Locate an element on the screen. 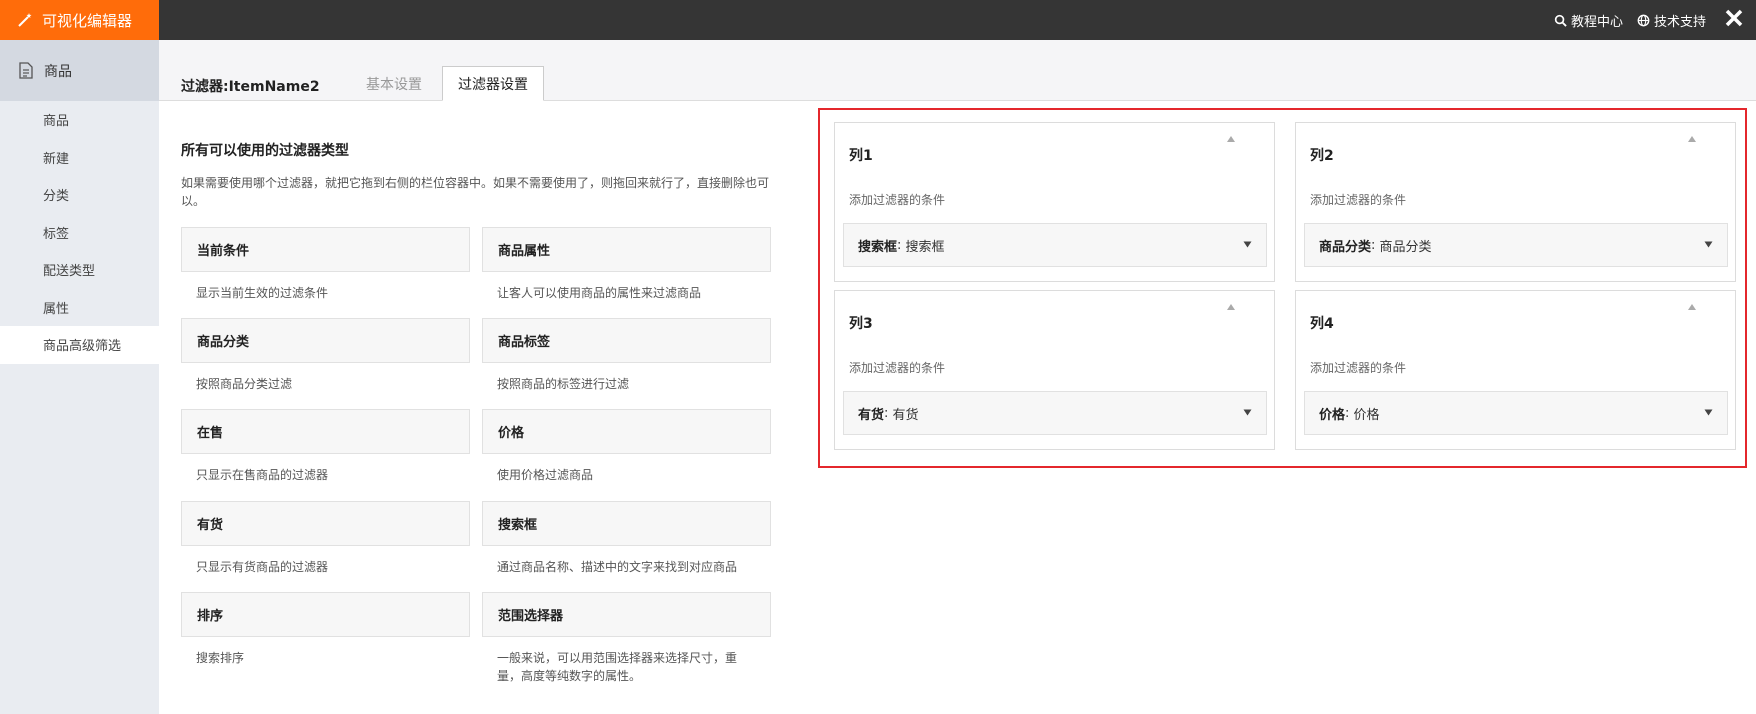 This screenshot has height=714, width=1756. widget-title: 在售 is located at coordinates (325, 431).